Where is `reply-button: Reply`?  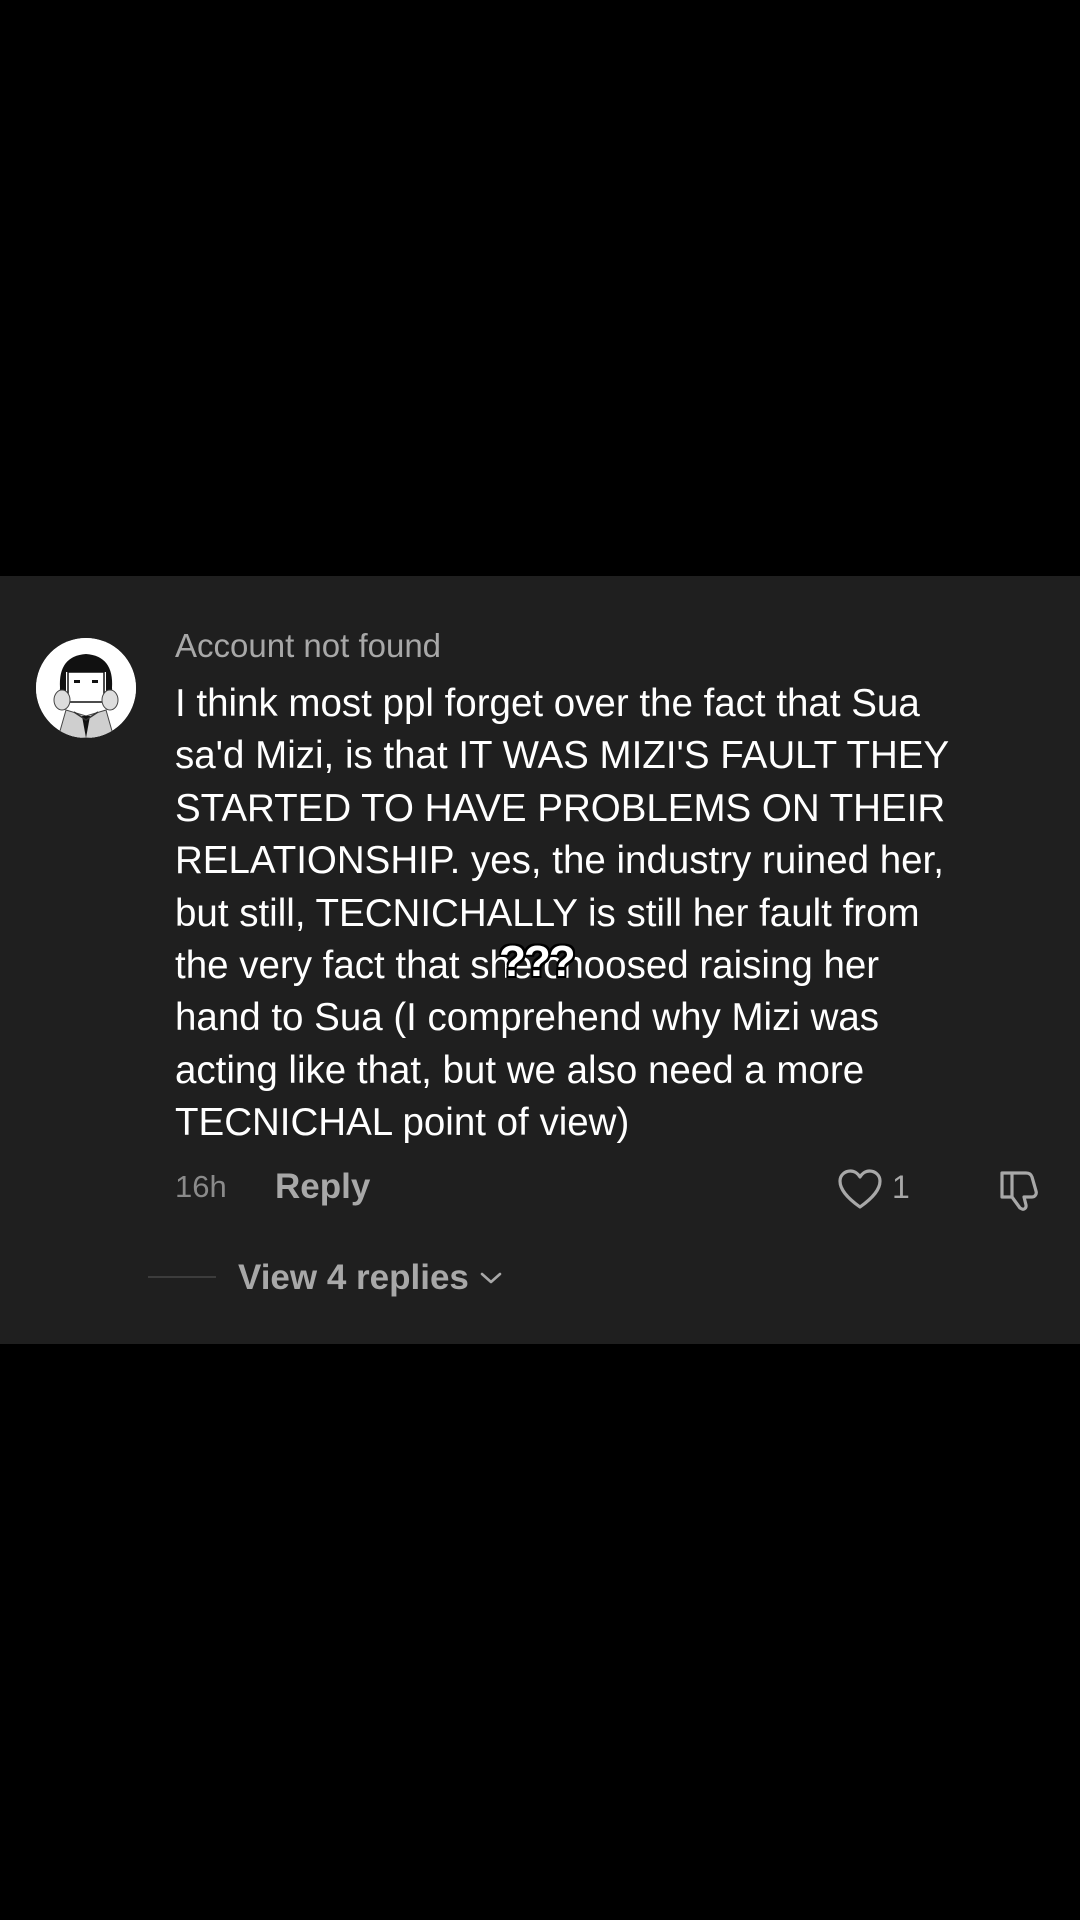
reply-button: Reply is located at coordinates (322, 1187).